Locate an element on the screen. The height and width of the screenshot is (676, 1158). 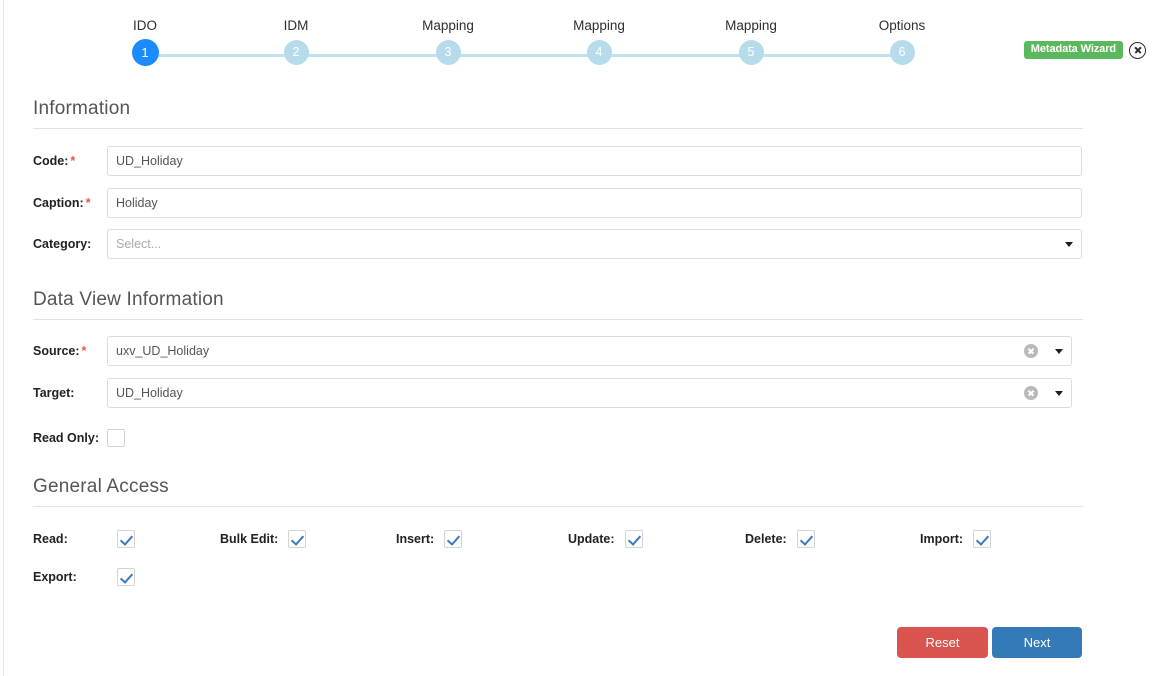
category-label: Category: is located at coordinates (62, 244).